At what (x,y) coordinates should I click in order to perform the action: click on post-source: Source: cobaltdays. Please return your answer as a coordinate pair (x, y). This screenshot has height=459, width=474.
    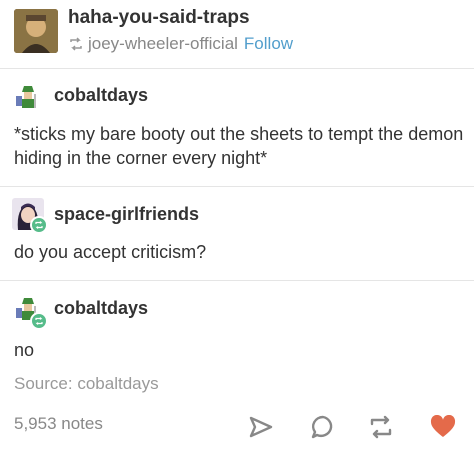
    Looking at the image, I should click on (86, 384).